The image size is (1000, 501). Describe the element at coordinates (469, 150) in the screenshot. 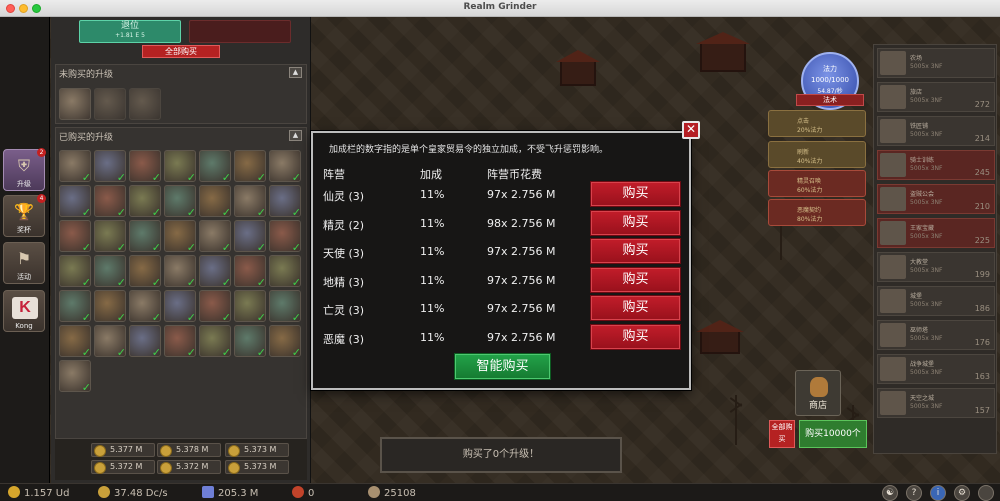

I see `dialog-note: 加成栏的数字指的是单个皇家贸易令的独立加成，不受飞升惩罚影响。` at that location.